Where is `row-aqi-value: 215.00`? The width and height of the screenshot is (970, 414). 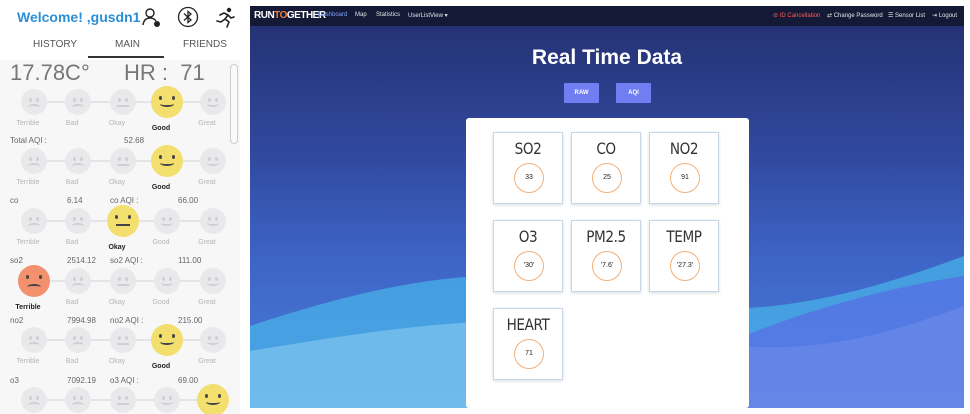 row-aqi-value: 215.00 is located at coordinates (190, 320).